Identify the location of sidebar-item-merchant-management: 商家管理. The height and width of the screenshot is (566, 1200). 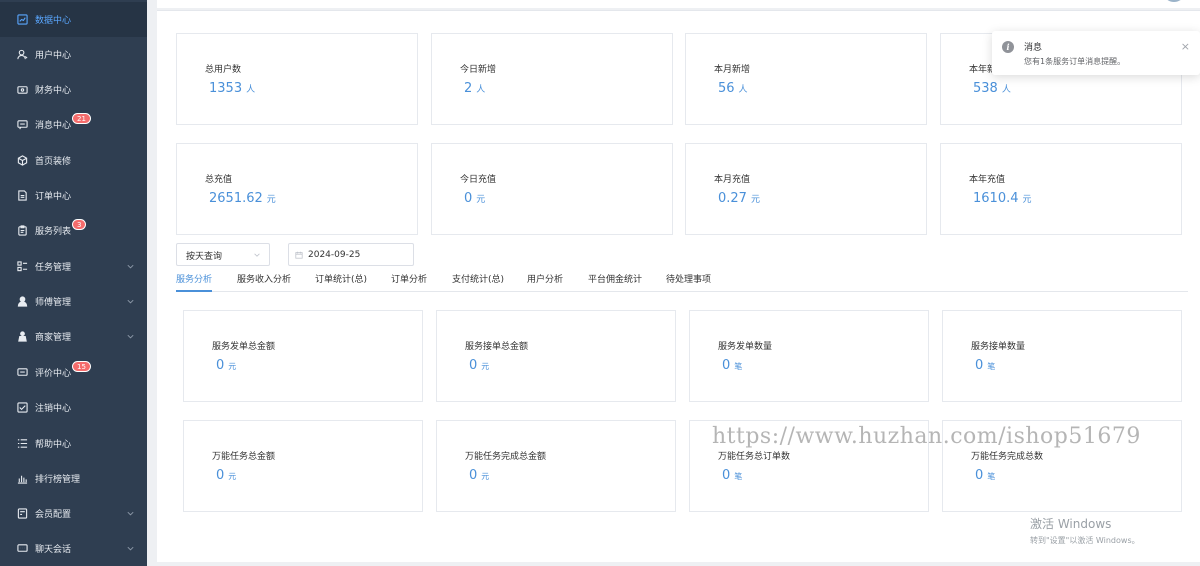
(73, 336).